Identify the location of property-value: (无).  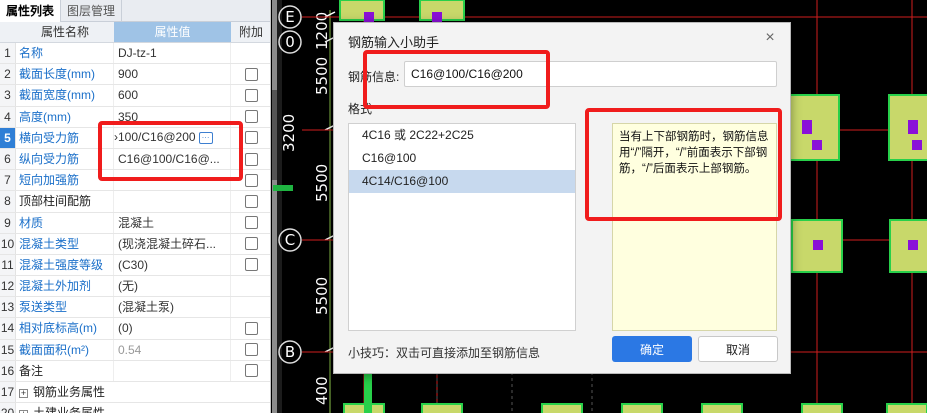
(172, 286).